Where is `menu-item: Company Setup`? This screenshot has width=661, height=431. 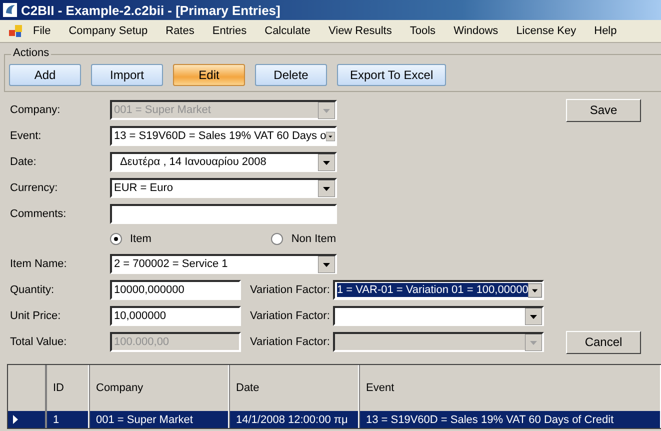
menu-item: Company Setup is located at coordinates (108, 31).